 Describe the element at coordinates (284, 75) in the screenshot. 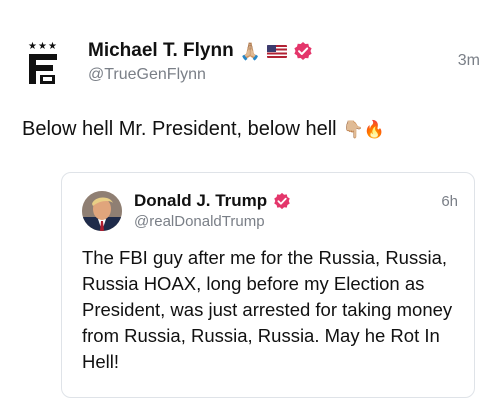

I see `author-handle: @TrueGenFlynn` at that location.